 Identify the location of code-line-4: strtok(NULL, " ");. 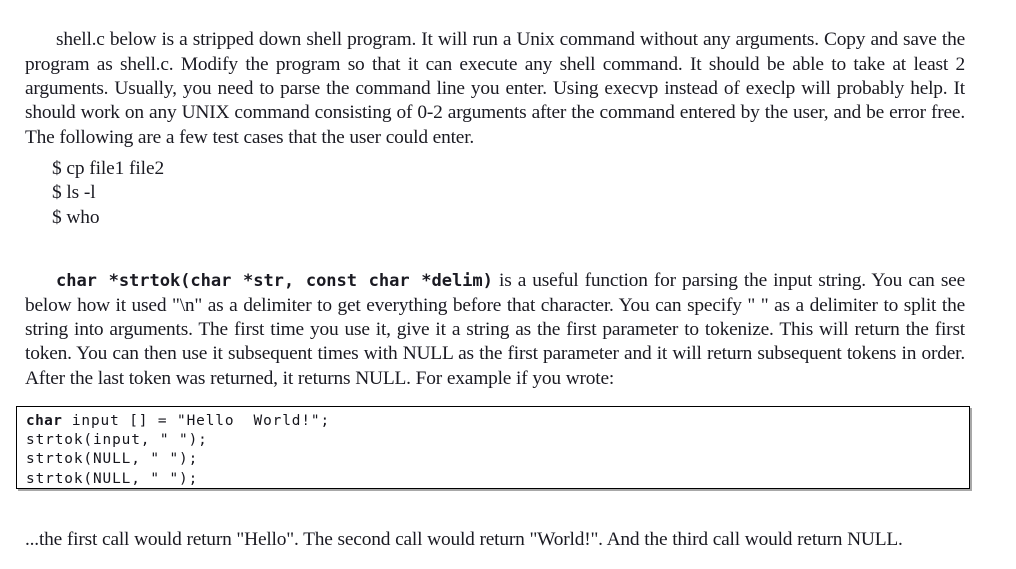
(112, 478).